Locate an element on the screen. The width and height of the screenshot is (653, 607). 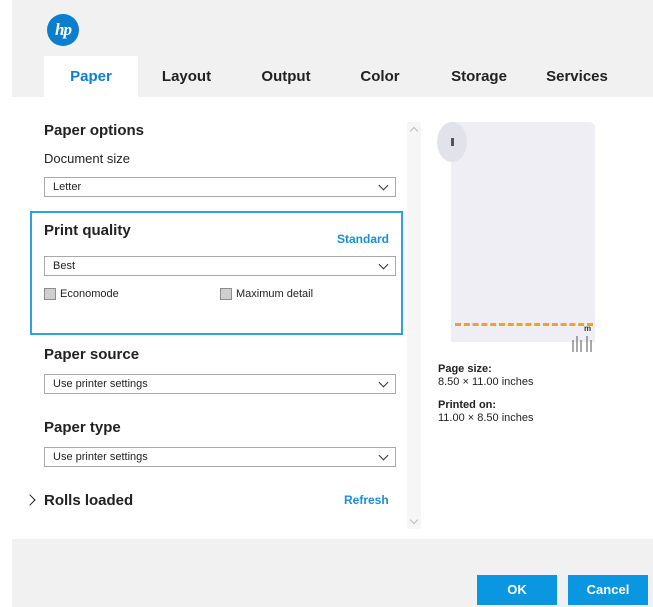
tab-layout: Layout is located at coordinates (186, 76).